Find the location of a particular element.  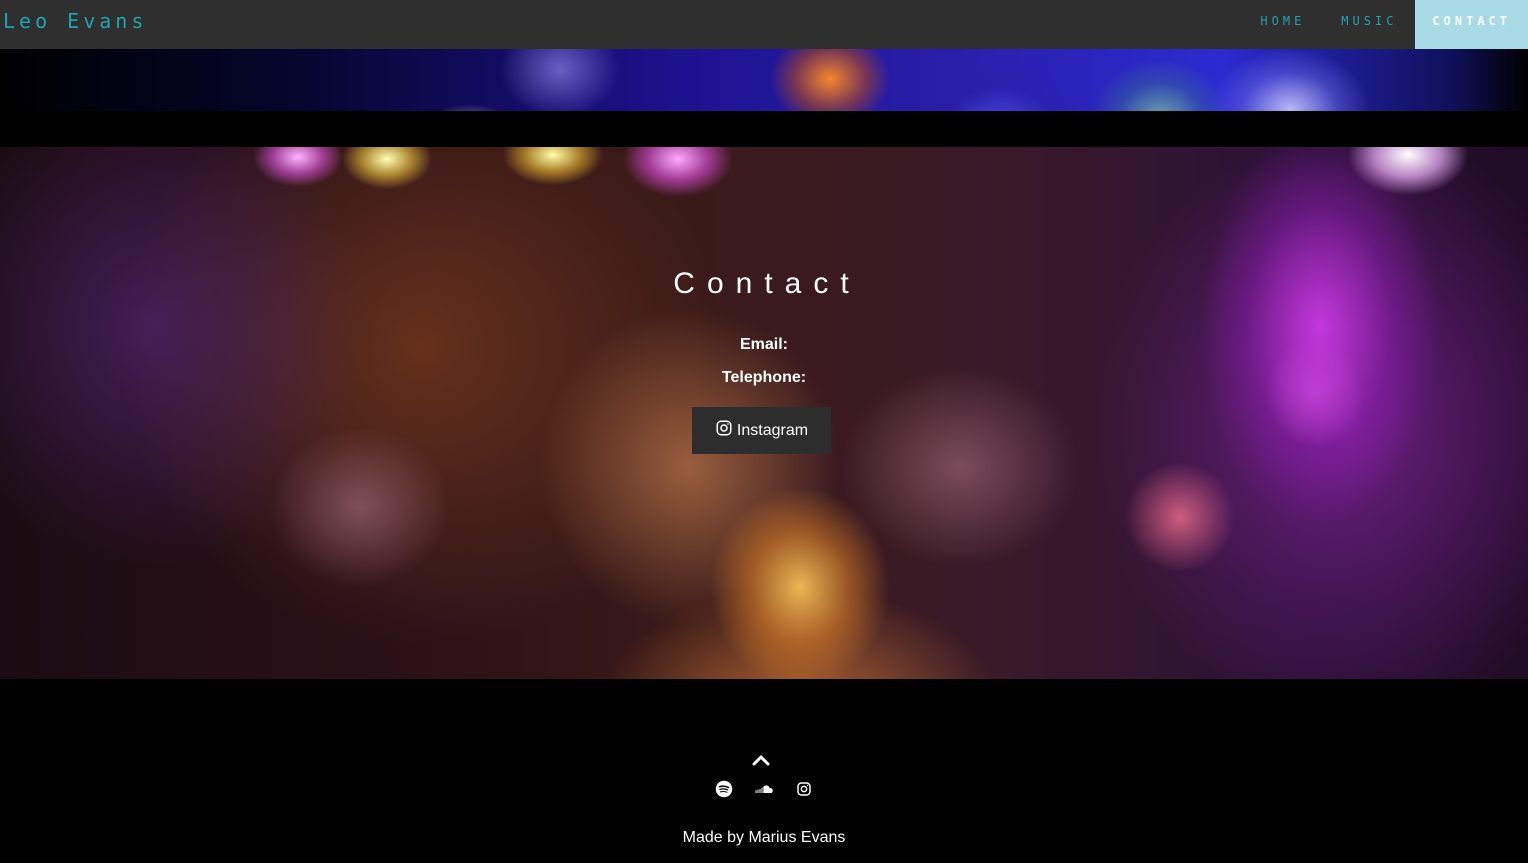

footer-credit: Made by Marius Evans is located at coordinates (764, 837).